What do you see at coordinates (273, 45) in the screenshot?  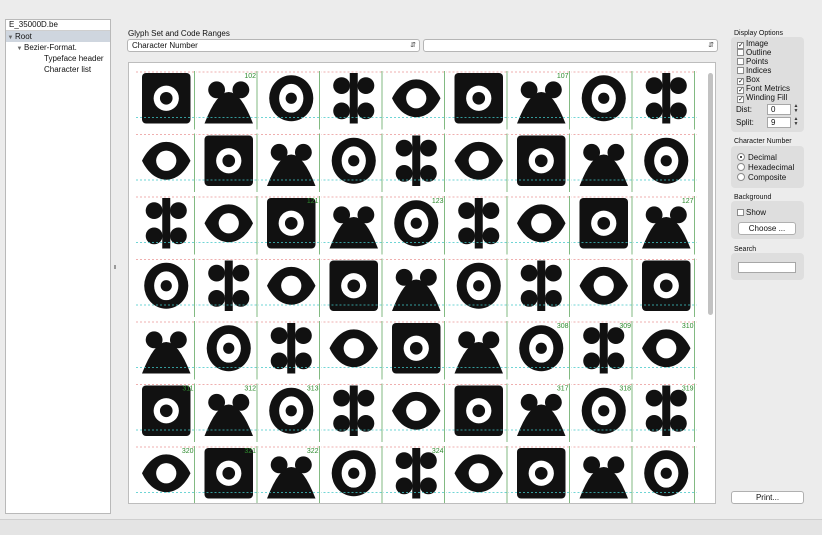 I see `glyph-set-select: Character Number ⇵` at bounding box center [273, 45].